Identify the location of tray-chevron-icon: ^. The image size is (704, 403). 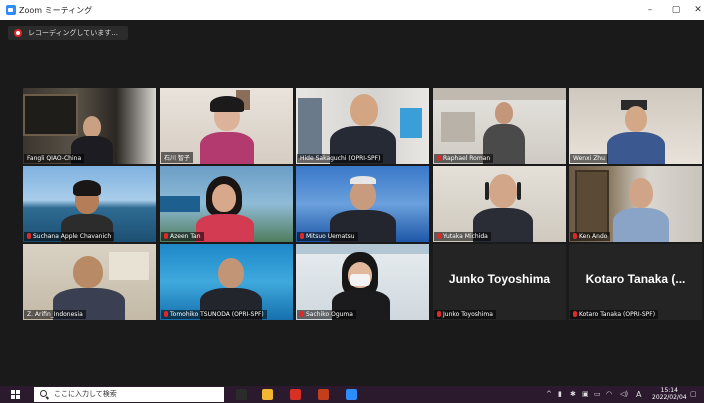
(549, 394).